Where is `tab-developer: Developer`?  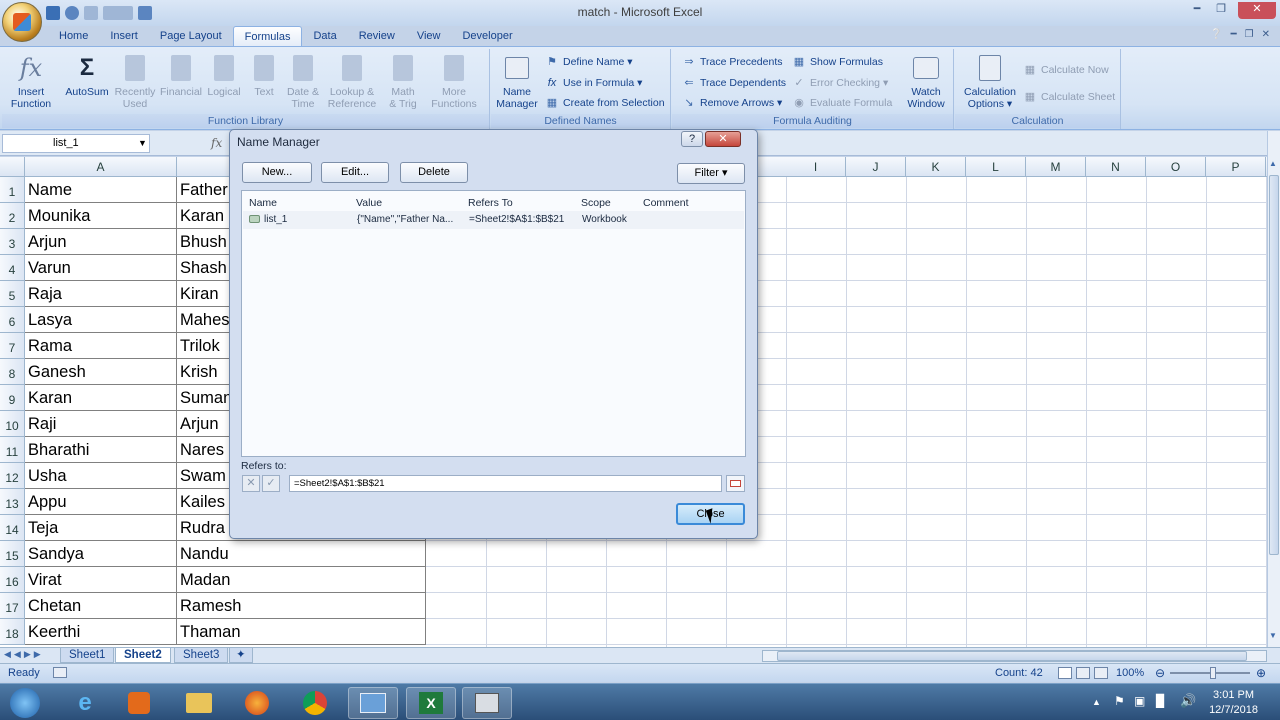 tab-developer: Developer is located at coordinates (487, 36).